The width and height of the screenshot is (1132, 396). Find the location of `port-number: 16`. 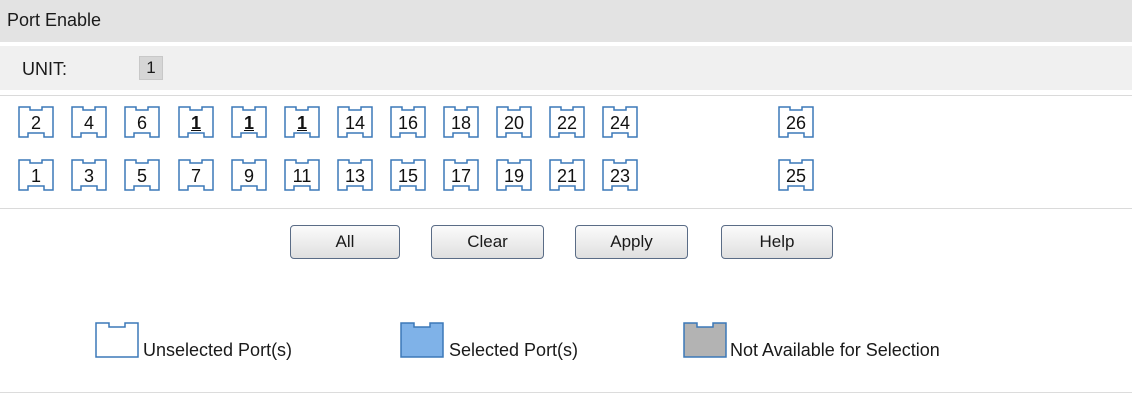

port-number: 16 is located at coordinates (408, 123).